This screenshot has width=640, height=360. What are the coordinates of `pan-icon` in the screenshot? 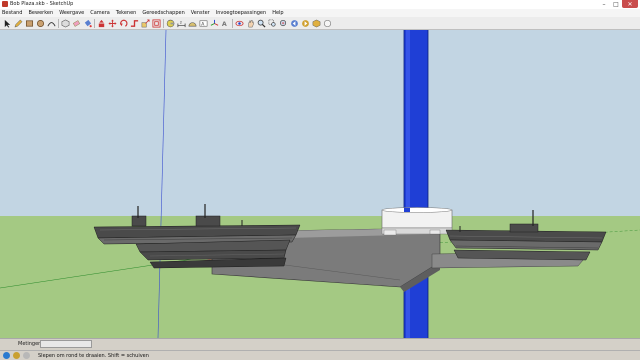 It's located at (250, 23).